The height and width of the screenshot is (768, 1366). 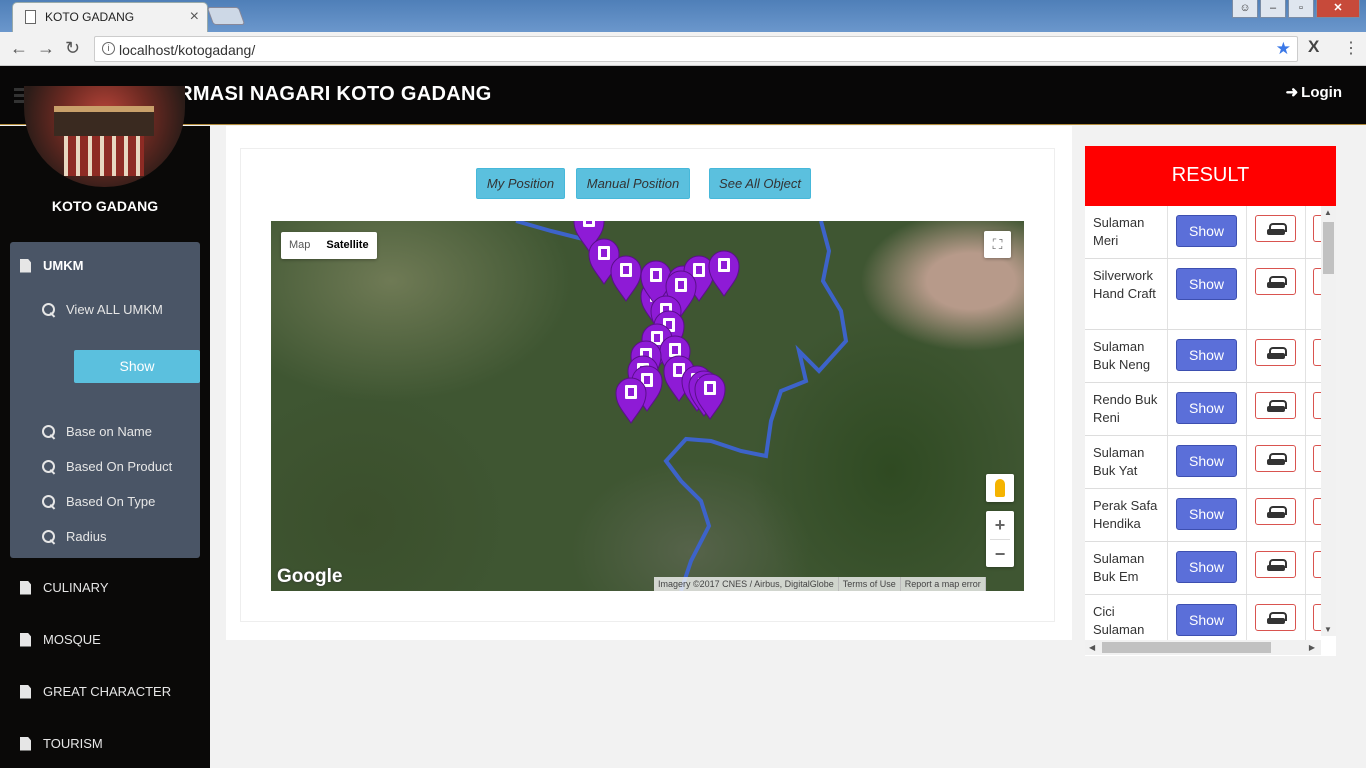 What do you see at coordinates (187, 50) in the screenshot?
I see `url-text: localhost/kotogadang/` at bounding box center [187, 50].